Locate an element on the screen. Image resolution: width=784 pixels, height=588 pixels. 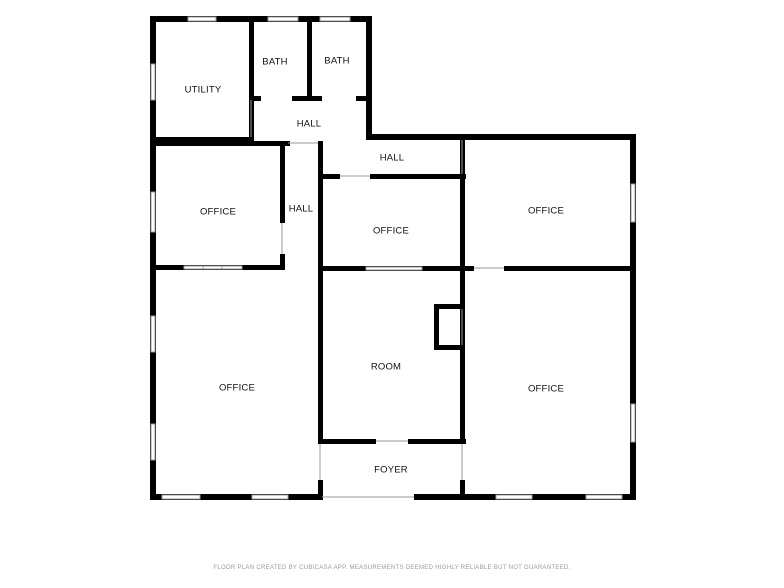
label-bath-2: BATH is located at coordinates (336, 61).